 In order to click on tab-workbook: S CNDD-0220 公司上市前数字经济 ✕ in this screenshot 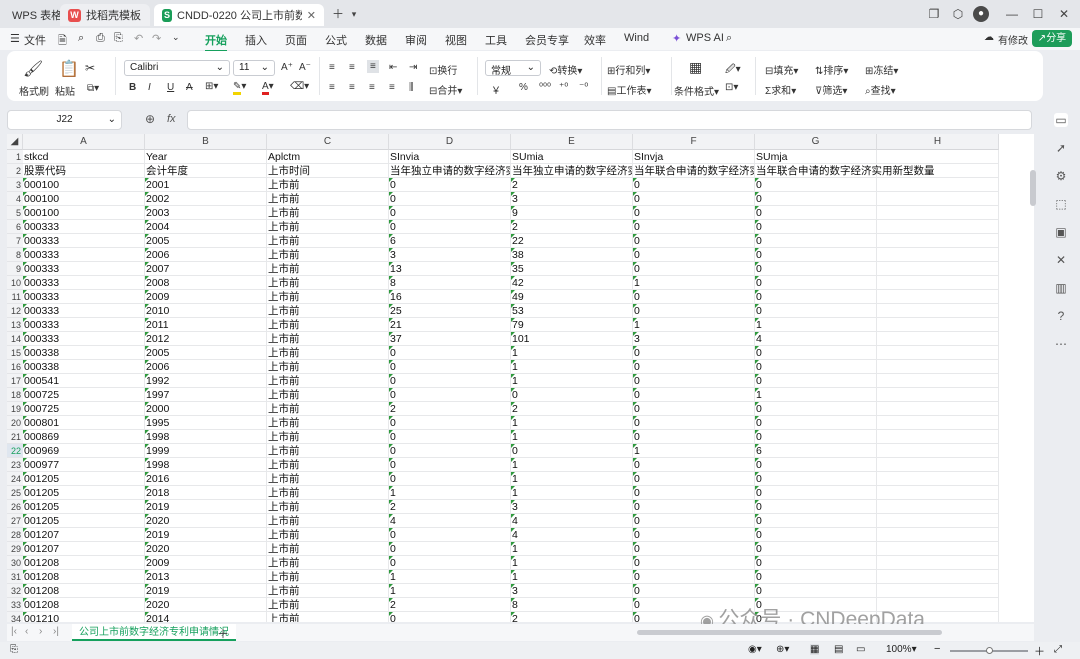, I will do `click(239, 15)`.